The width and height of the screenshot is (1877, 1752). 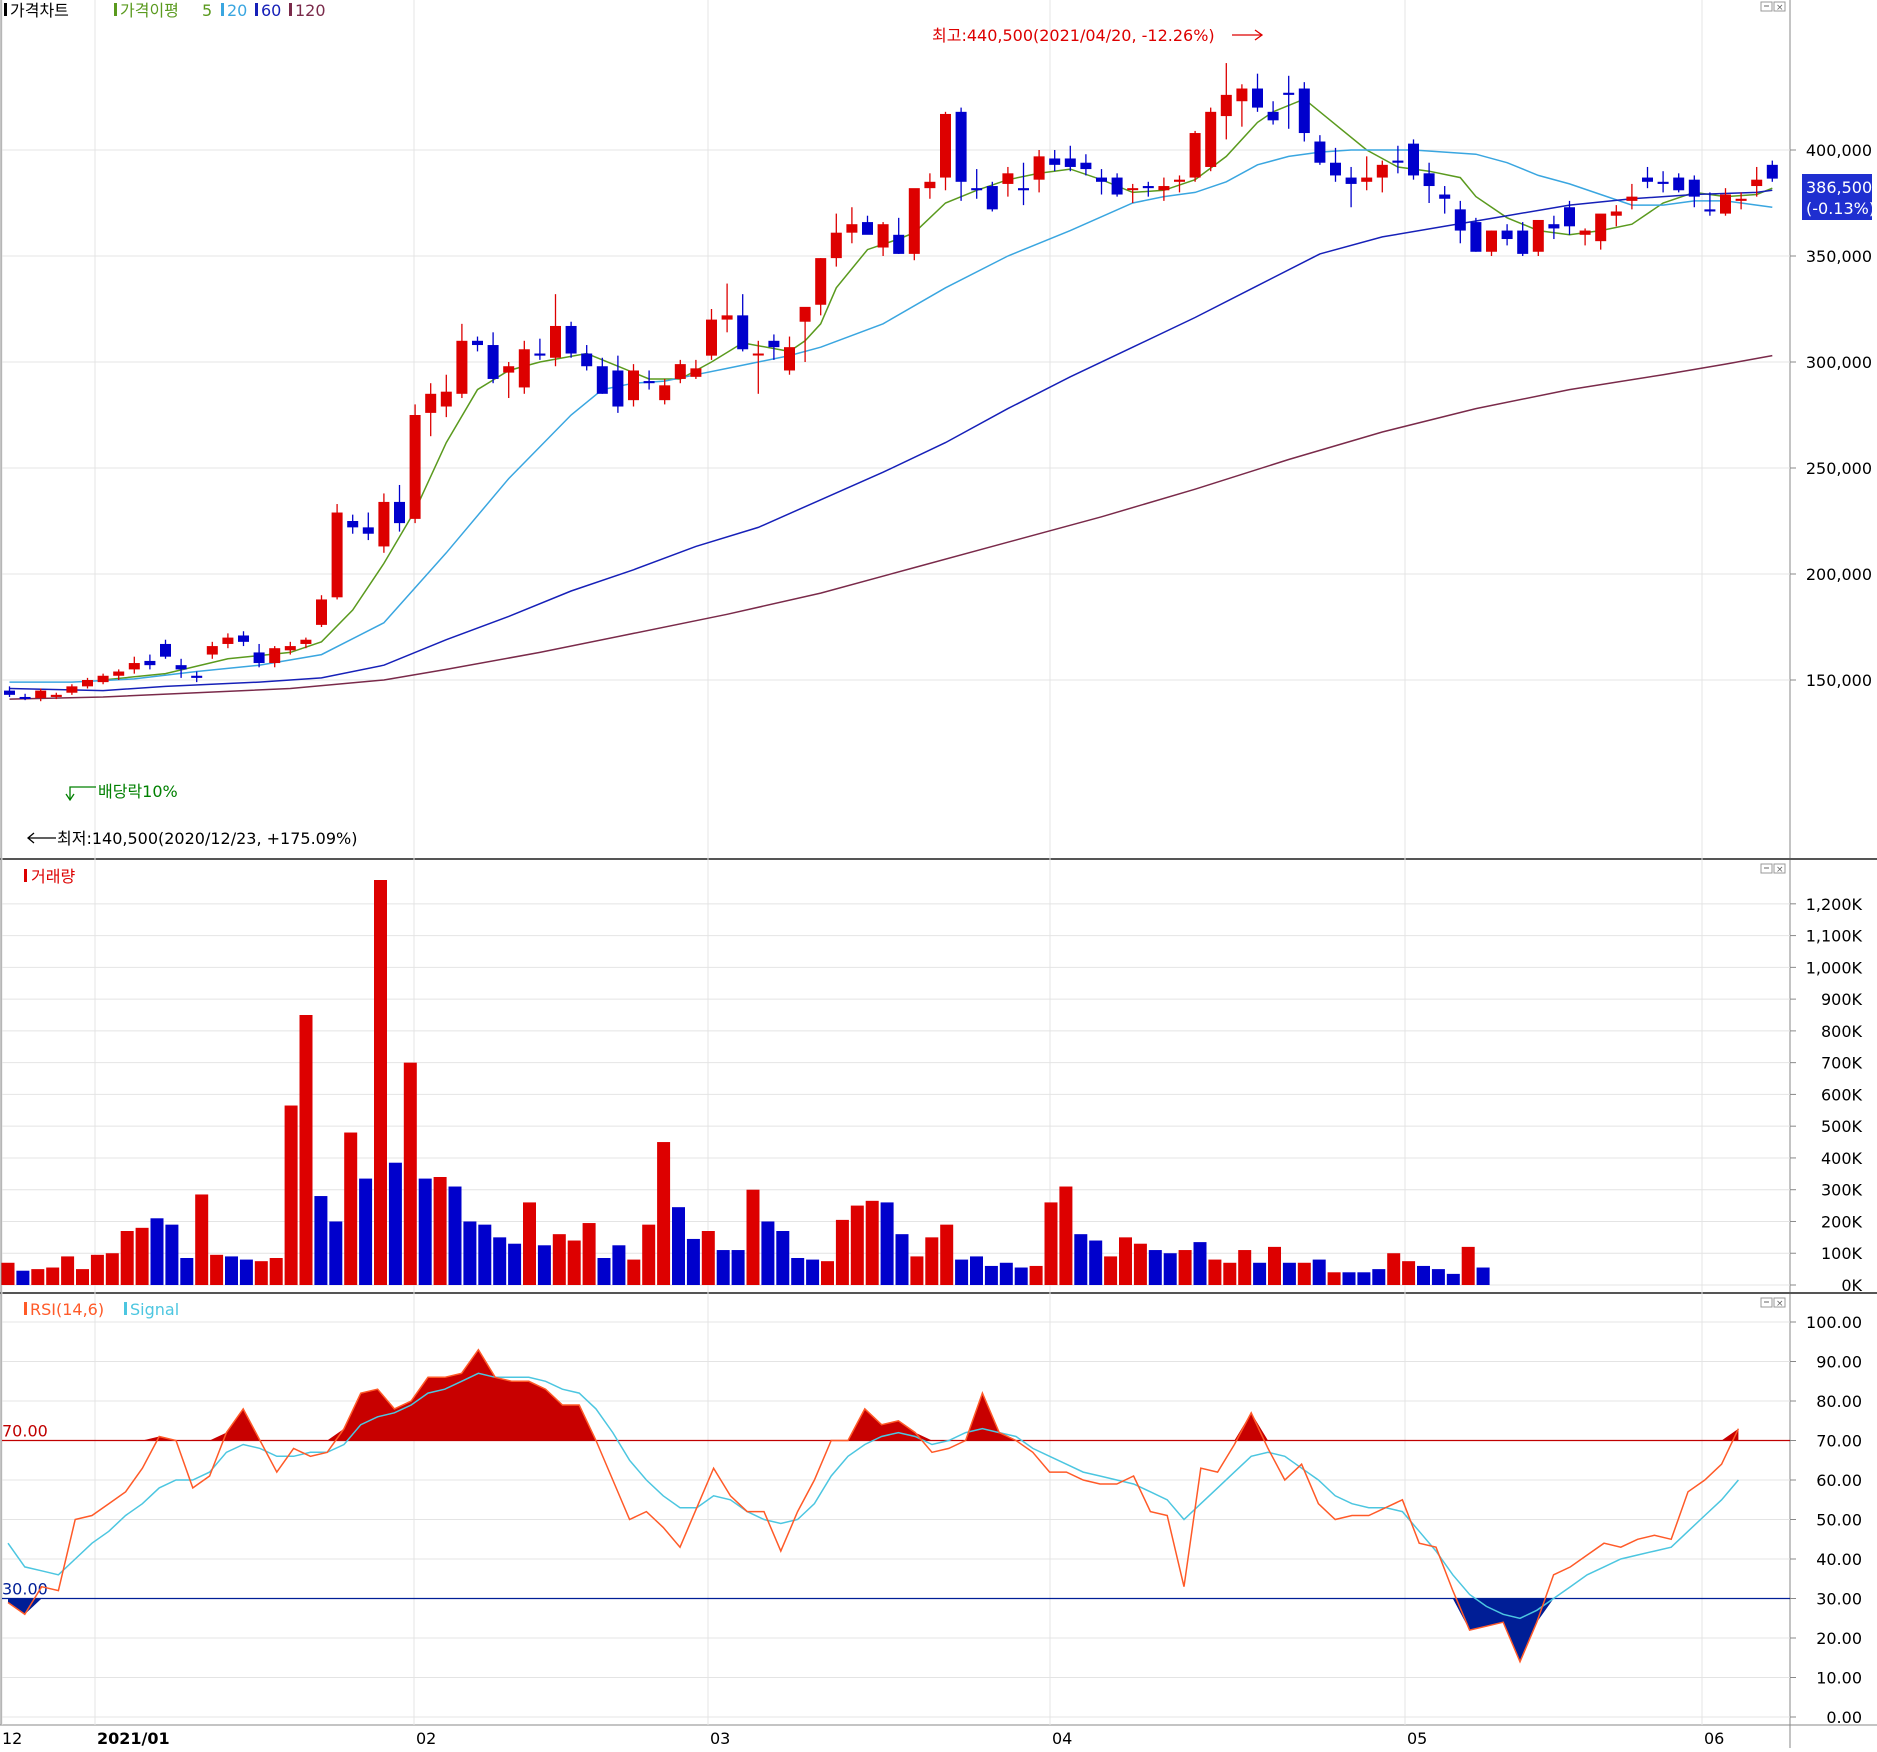 What do you see at coordinates (1839, 1638) in the screenshot?
I see `rsi-axis-label: 20.00` at bounding box center [1839, 1638].